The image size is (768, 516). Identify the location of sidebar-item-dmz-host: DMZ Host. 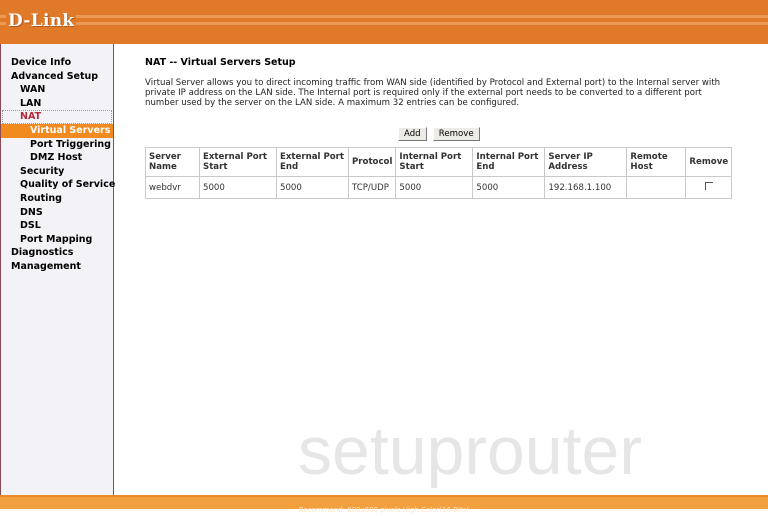
(57, 158).